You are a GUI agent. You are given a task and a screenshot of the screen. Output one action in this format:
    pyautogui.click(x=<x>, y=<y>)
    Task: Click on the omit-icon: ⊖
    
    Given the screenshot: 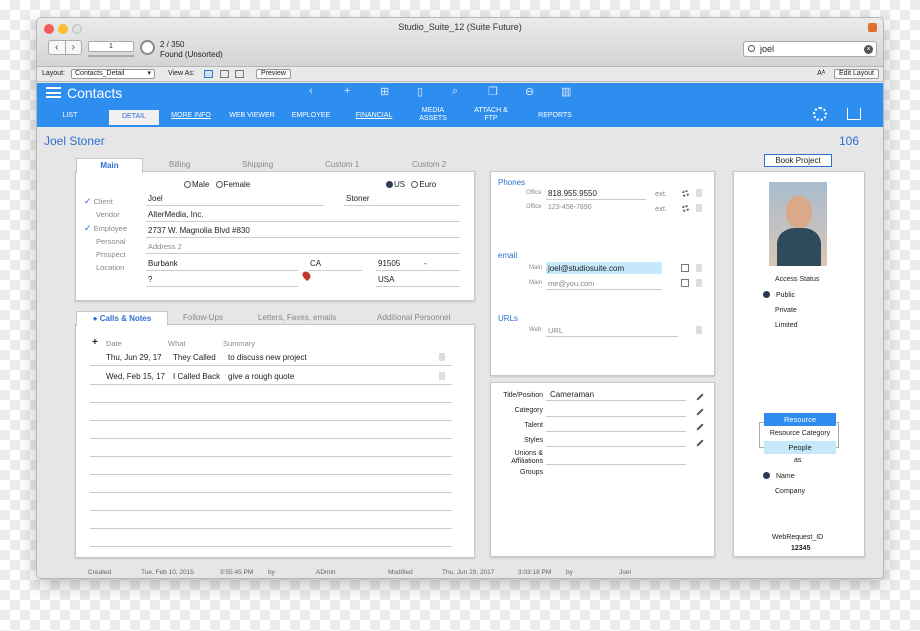 What is the action you would take?
    pyautogui.click(x=529, y=91)
    